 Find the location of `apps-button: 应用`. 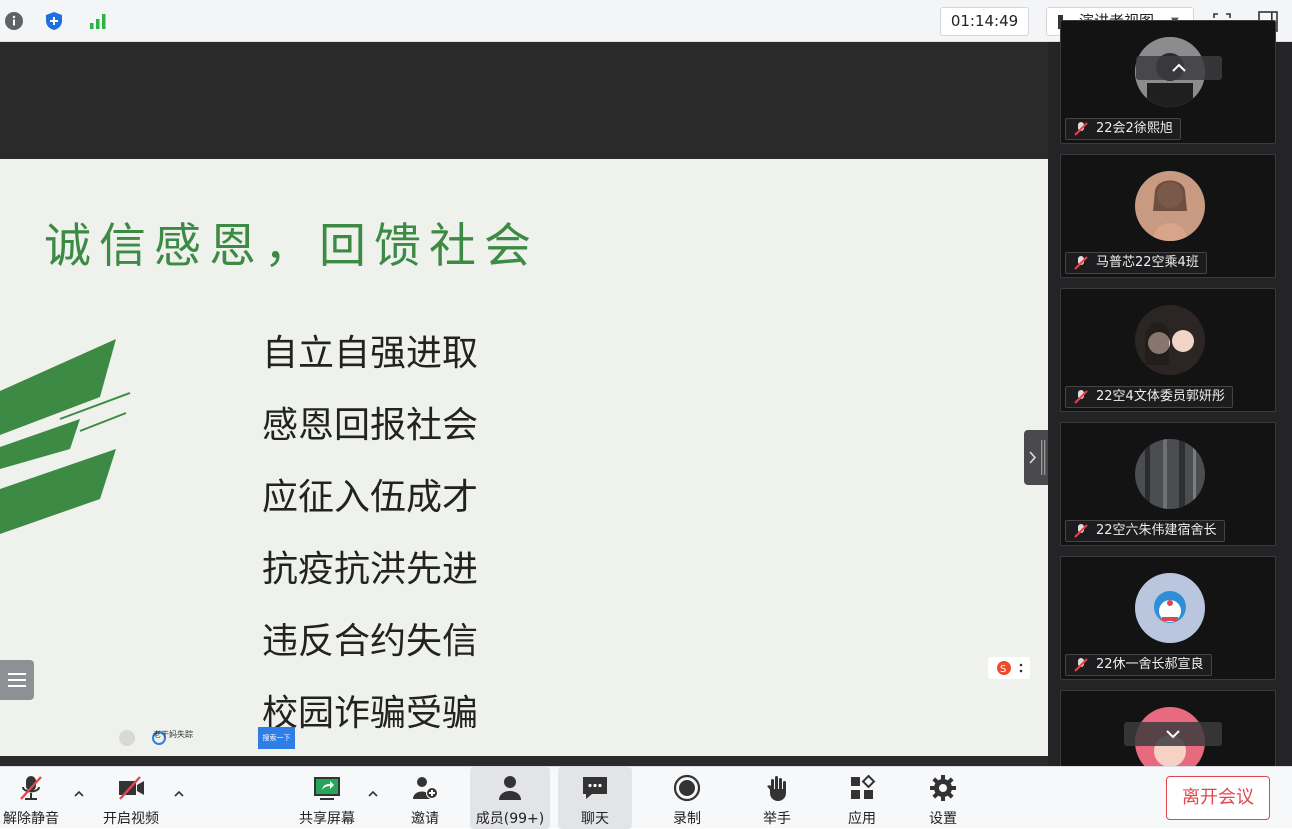

apps-button: 应用 is located at coordinates (862, 798).